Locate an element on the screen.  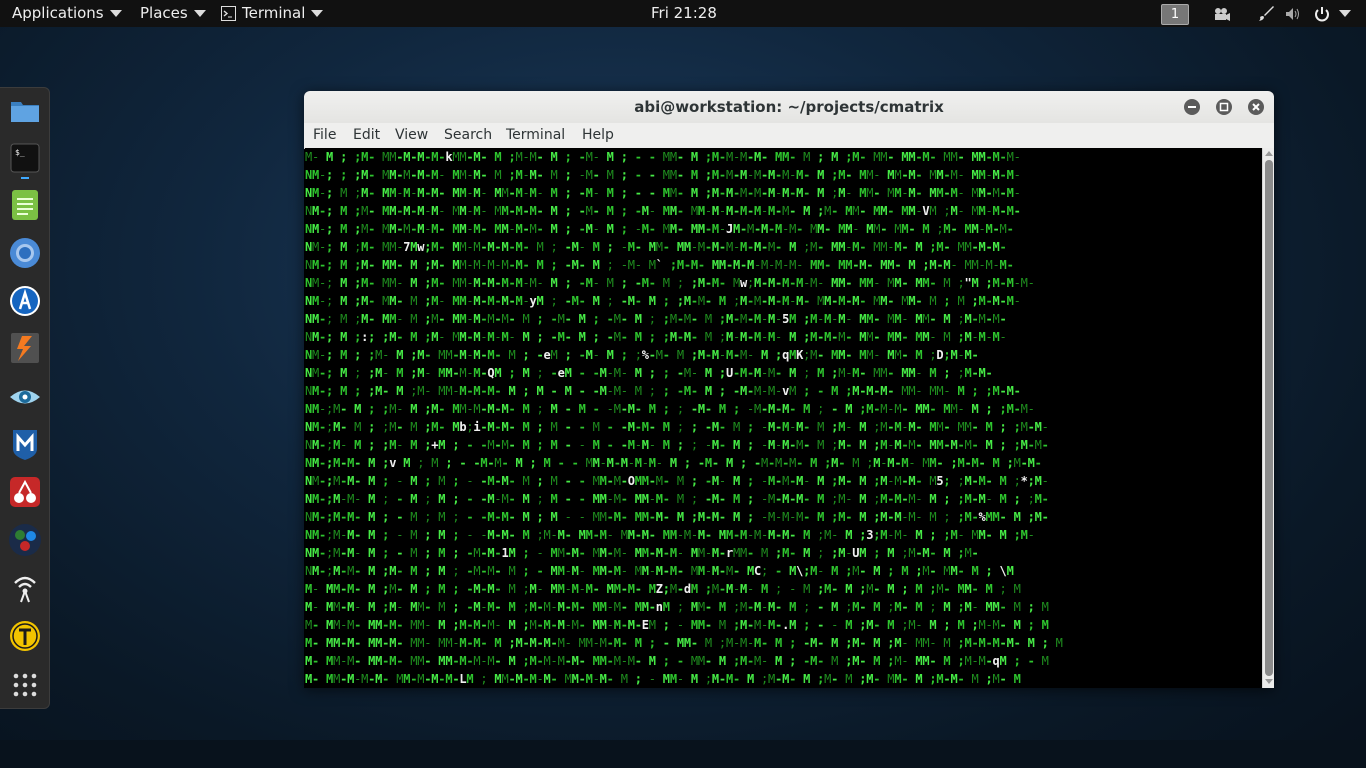
places-menu: Places is located at coordinates (173, 13).